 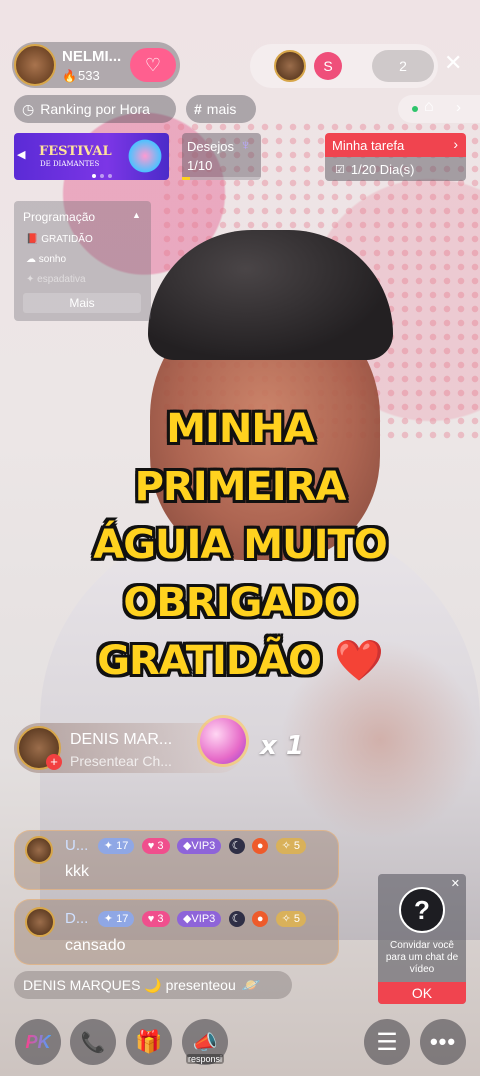 I want to click on heart-emoji: ❤️, so click(x=358, y=661).